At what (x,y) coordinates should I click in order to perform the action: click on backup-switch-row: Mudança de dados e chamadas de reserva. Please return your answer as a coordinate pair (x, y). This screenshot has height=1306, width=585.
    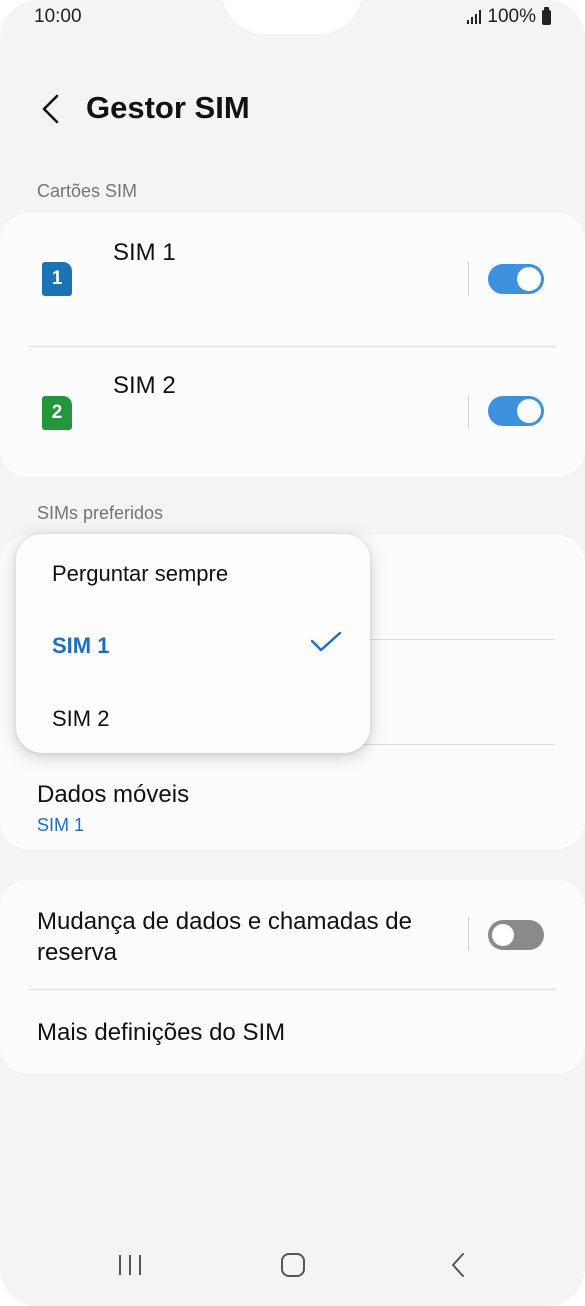
    Looking at the image, I should click on (292, 934).